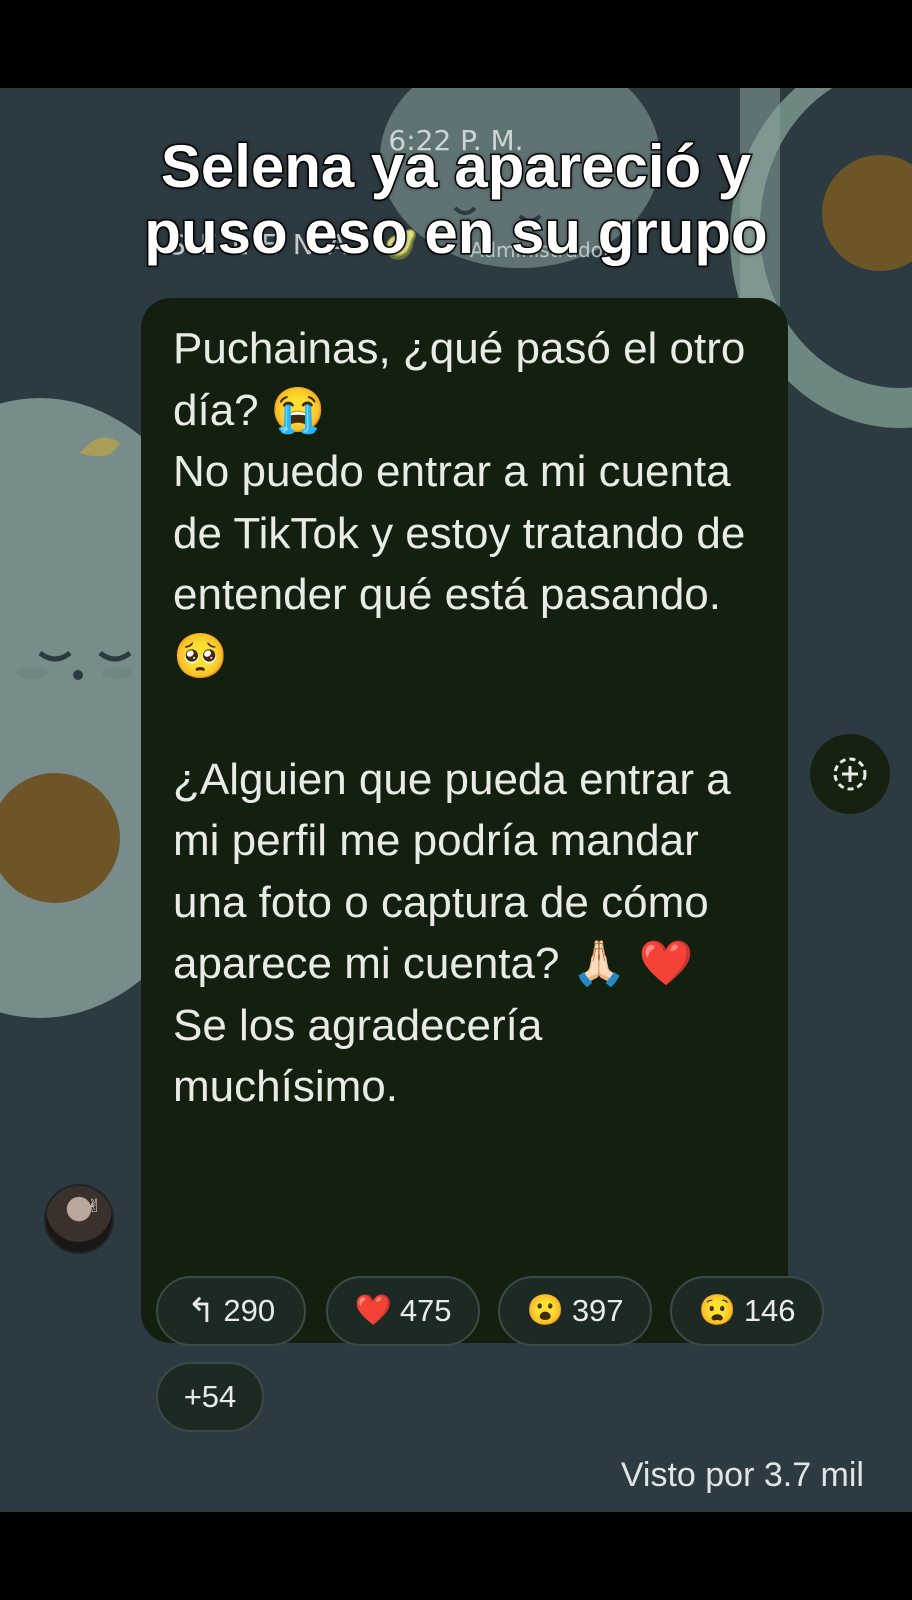 This screenshot has width=912, height=1600. I want to click on share-button, so click(850, 774).